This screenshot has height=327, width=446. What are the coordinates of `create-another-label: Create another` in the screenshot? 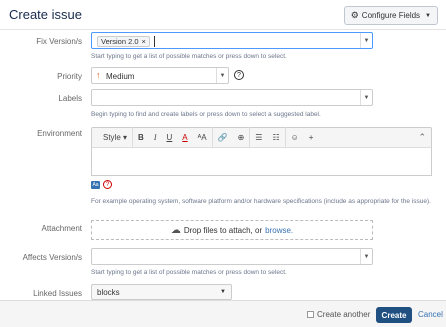 It's located at (344, 314).